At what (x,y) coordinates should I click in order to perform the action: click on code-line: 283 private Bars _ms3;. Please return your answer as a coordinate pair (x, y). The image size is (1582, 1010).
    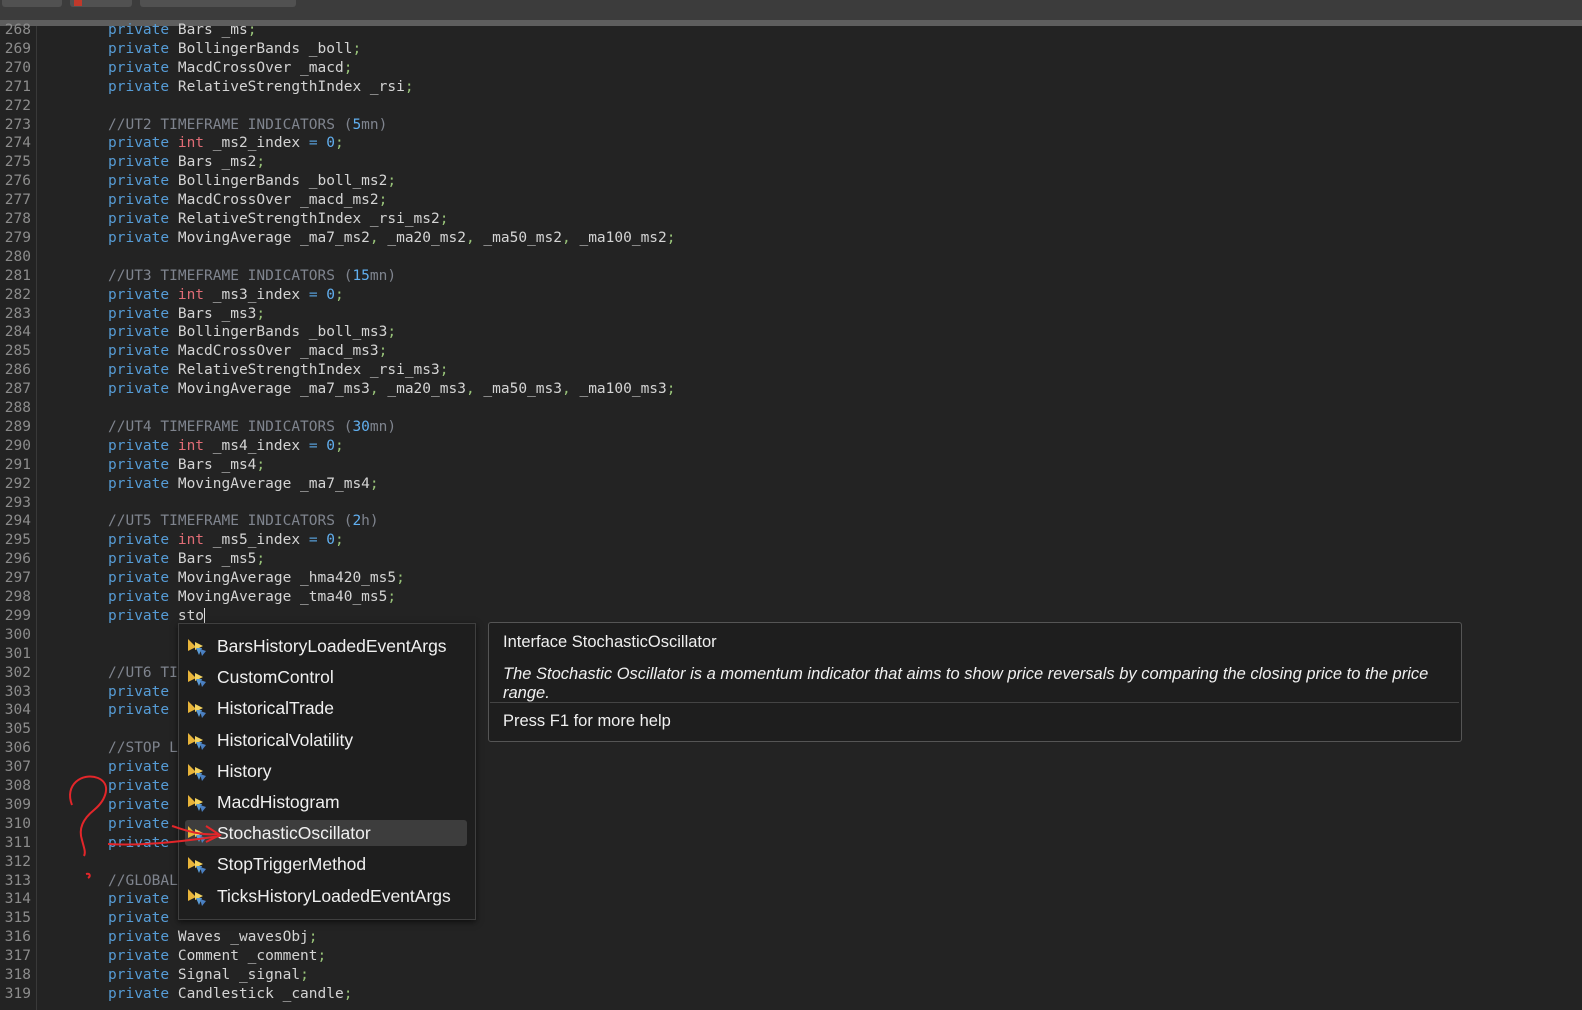
    Looking at the image, I should click on (791, 314).